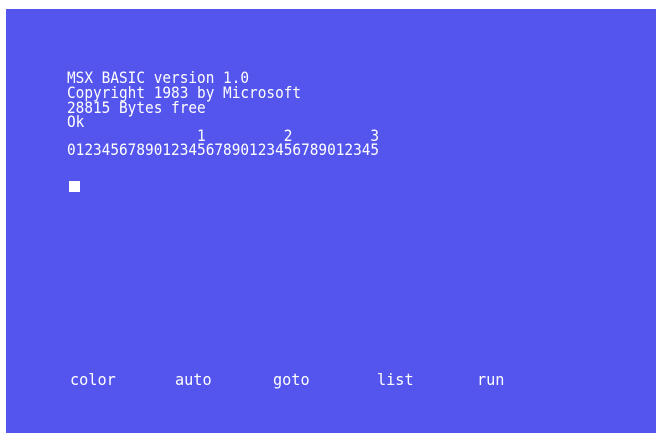  What do you see at coordinates (505, 380) in the screenshot?
I see `function-key-run: run` at bounding box center [505, 380].